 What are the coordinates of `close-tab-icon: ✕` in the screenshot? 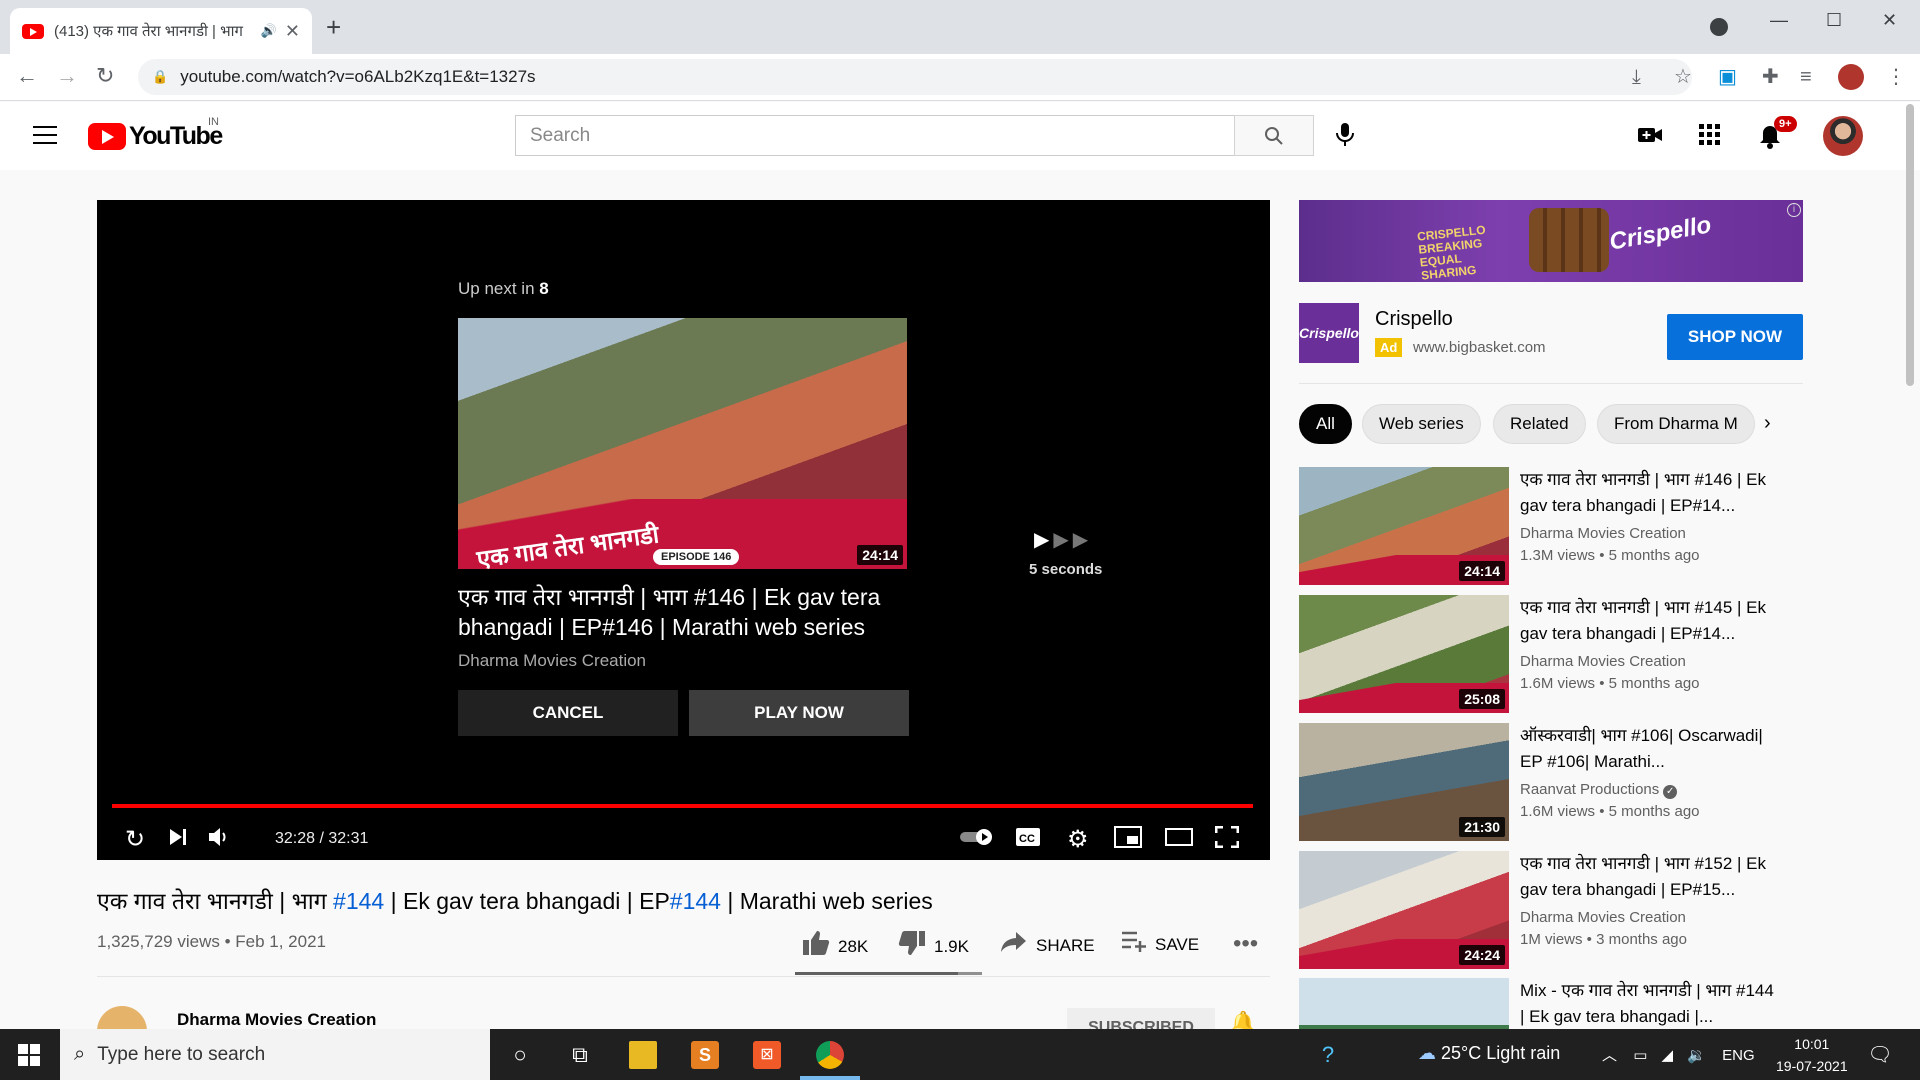 It's located at (292, 31).